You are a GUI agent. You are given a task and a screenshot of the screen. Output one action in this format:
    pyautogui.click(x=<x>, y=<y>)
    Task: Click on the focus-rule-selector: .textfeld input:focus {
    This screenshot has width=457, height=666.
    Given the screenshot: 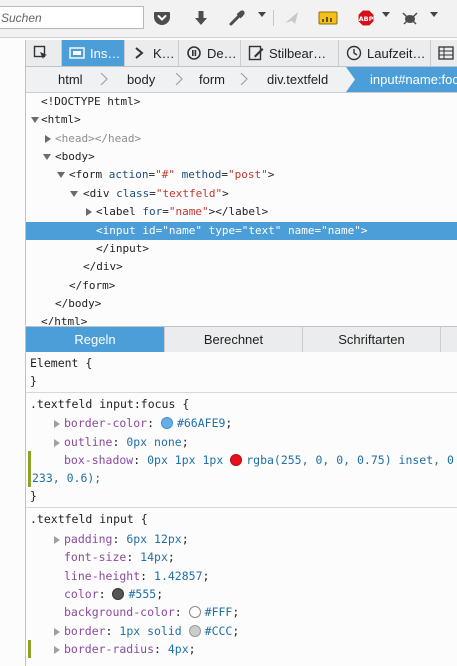 What is the action you would take?
    pyautogui.click(x=109, y=404)
    